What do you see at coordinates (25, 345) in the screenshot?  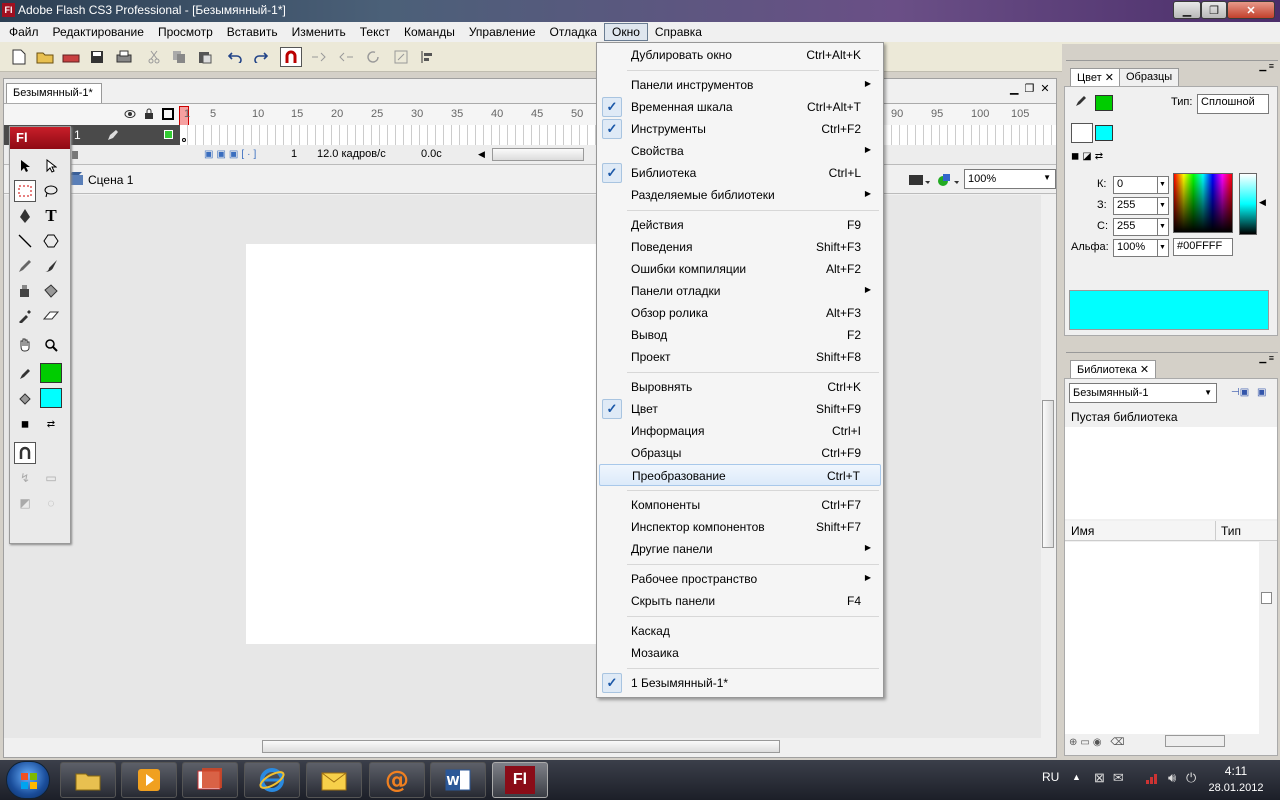 I see `hand-tool-icon` at bounding box center [25, 345].